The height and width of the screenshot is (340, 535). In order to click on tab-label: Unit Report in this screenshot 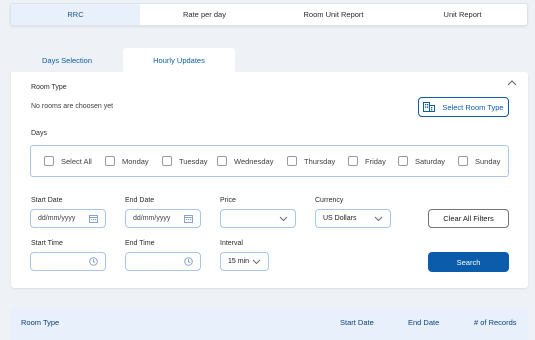, I will do `click(462, 14)`.